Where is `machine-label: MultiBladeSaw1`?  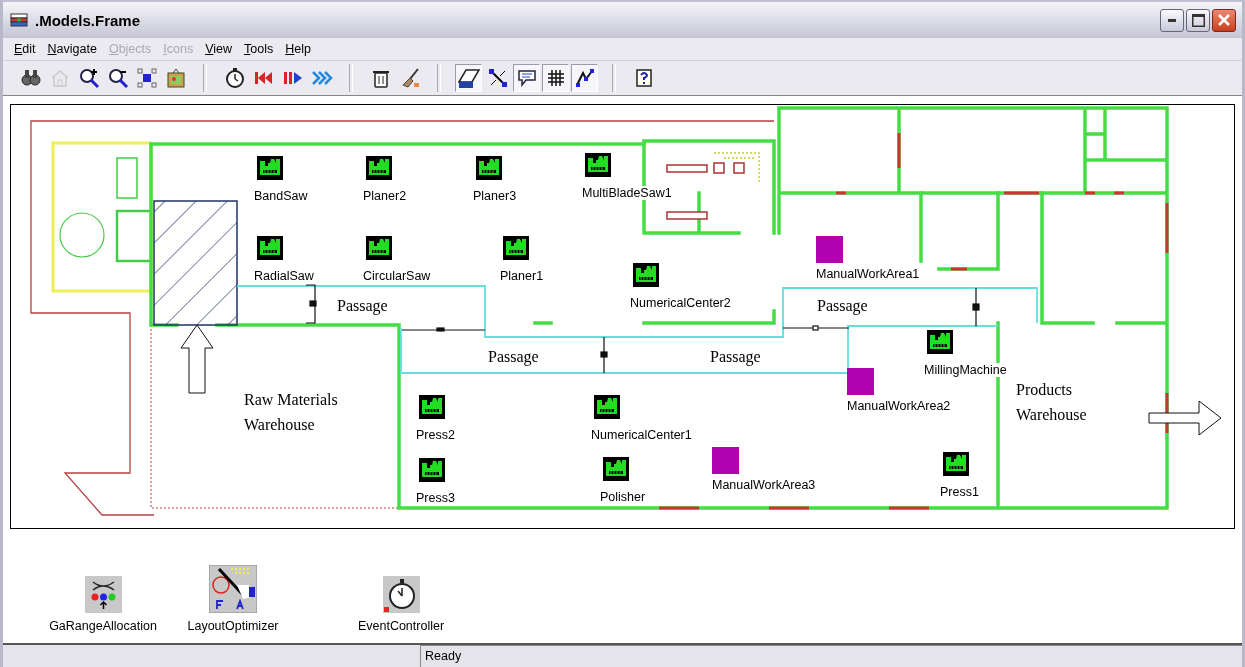 machine-label: MultiBladeSaw1 is located at coordinates (627, 193).